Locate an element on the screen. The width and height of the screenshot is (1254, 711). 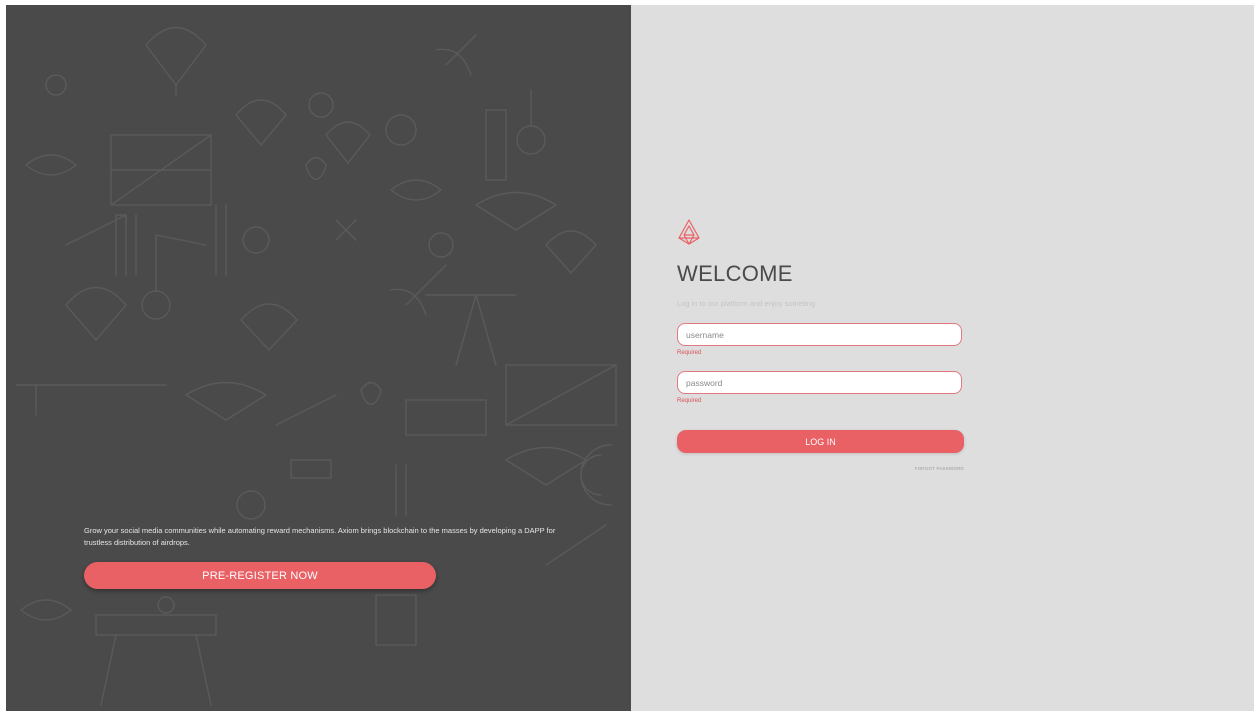
axiom-triangle-logo-icon is located at coordinates (689, 232).